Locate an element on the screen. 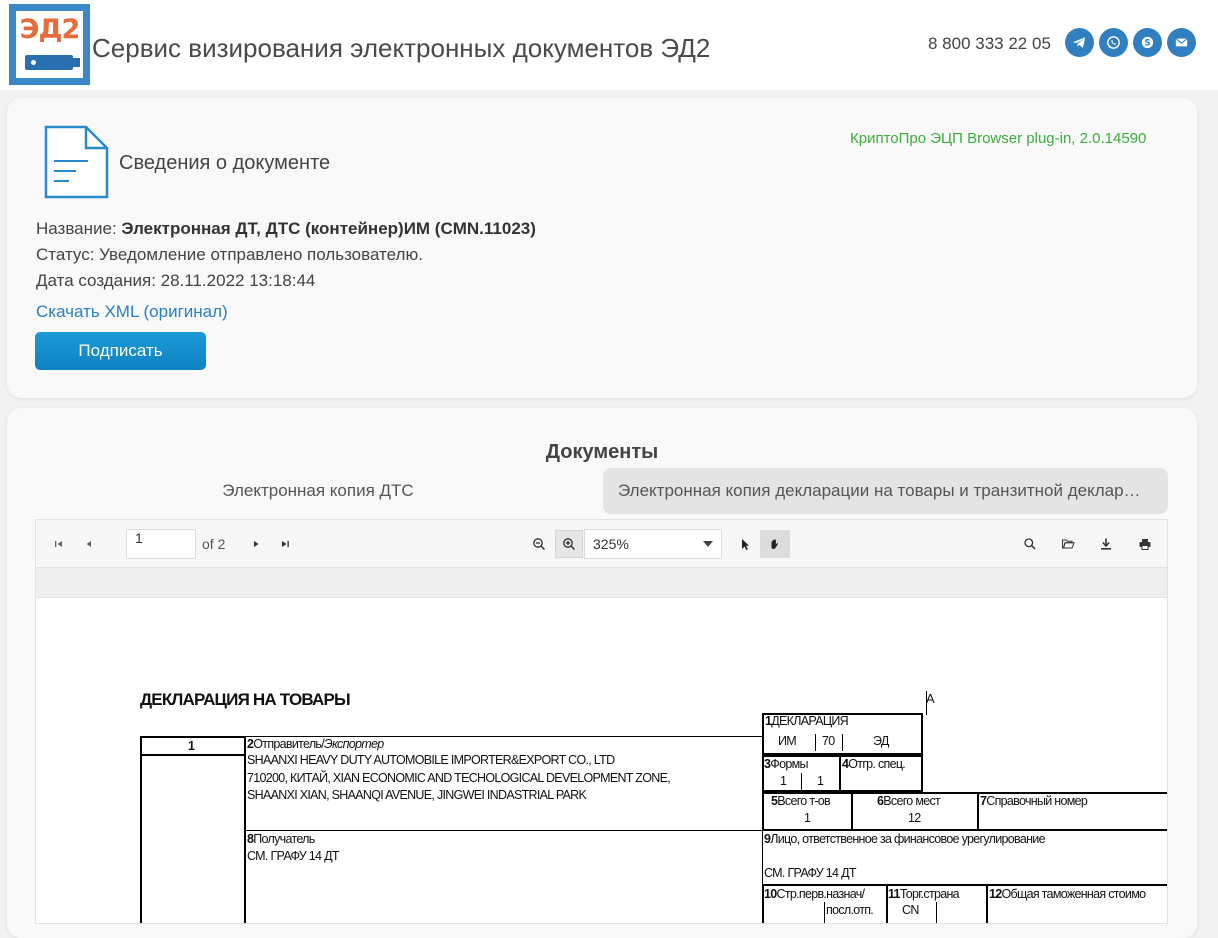 Image resolution: width=1218 pixels, height=938 pixels. zoom-select: 325% is located at coordinates (653, 544).